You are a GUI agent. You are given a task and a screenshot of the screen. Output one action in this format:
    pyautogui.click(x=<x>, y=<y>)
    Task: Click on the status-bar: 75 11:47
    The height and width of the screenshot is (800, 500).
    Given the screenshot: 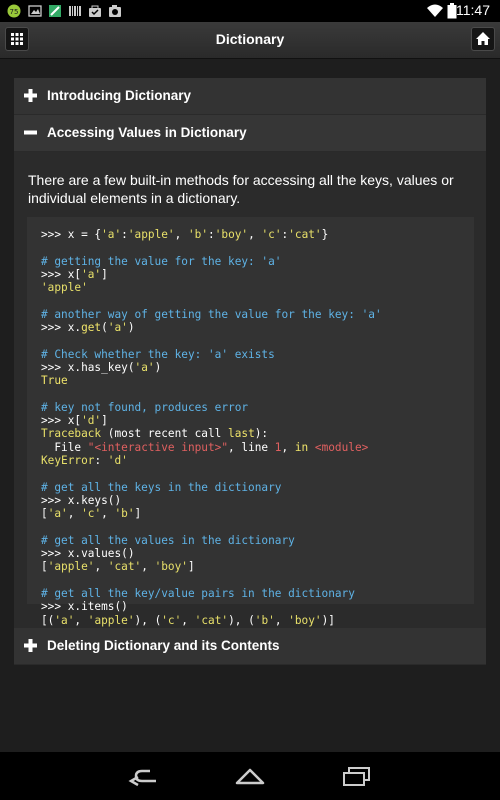 What is the action you would take?
    pyautogui.click(x=250, y=11)
    